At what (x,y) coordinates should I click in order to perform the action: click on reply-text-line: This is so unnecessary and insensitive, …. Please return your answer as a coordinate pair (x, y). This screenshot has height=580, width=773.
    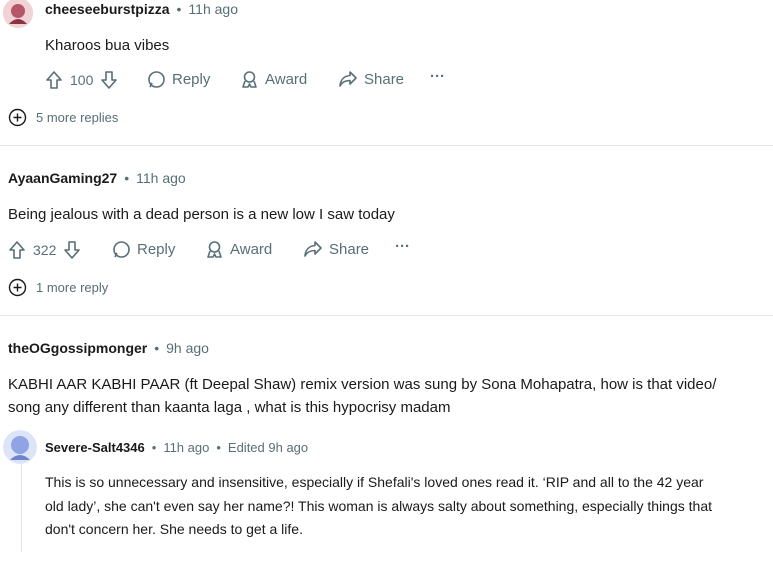
    Looking at the image, I should click on (374, 482).